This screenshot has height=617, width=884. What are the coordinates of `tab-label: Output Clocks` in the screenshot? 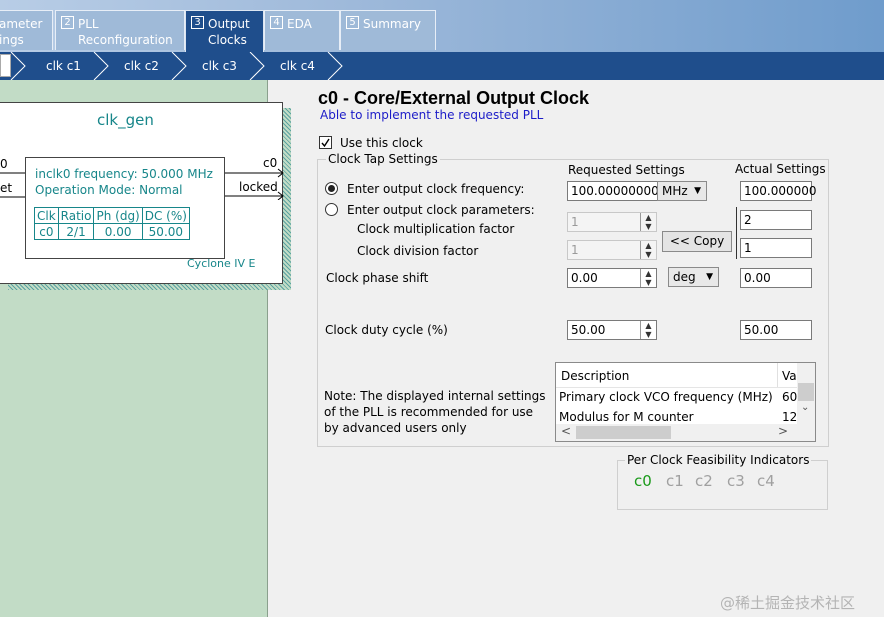 It's located at (229, 32).